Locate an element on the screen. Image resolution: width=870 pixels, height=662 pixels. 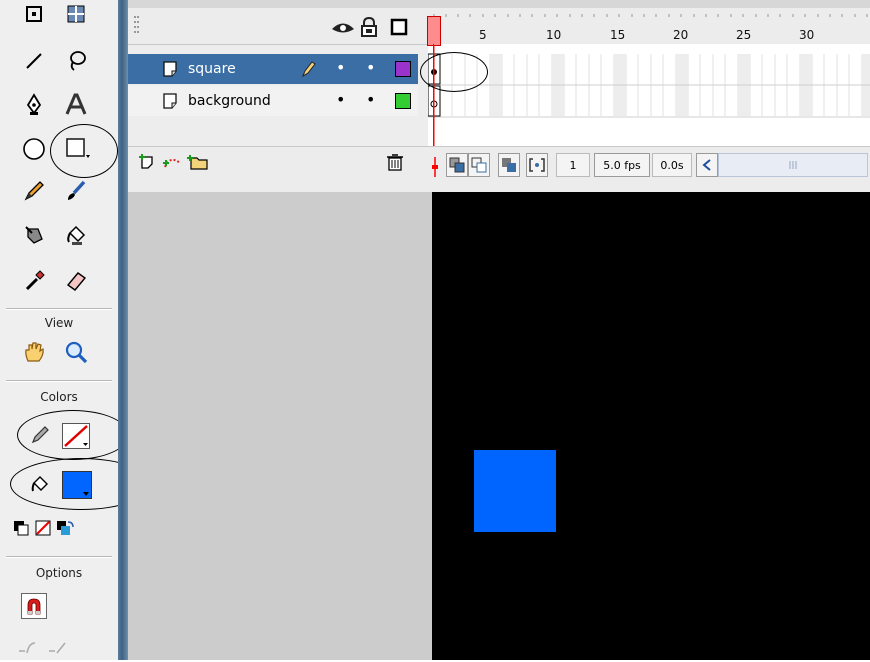
eyedropper-tool is located at coordinates (34, 281).